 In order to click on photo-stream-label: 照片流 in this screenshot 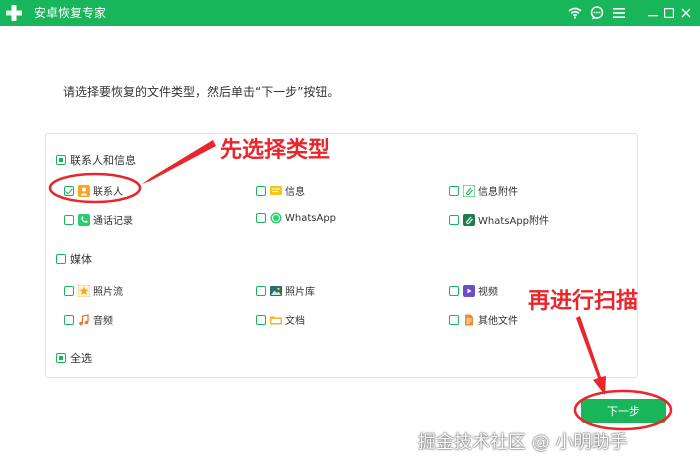, I will do `click(108, 292)`.